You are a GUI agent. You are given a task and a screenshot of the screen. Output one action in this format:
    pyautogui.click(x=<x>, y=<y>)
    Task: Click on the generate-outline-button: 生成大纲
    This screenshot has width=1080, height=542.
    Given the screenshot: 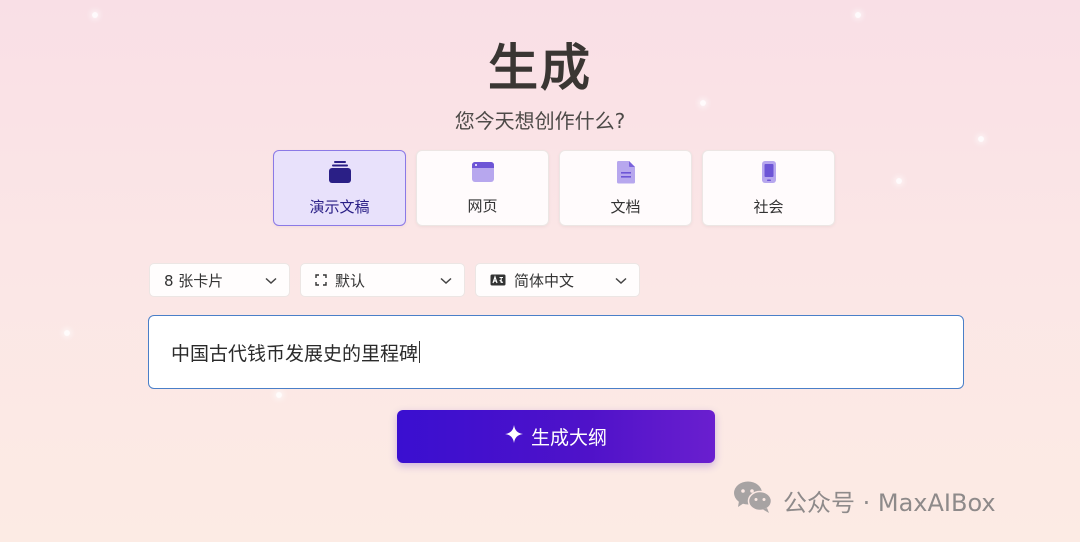 What is the action you would take?
    pyautogui.click(x=556, y=436)
    